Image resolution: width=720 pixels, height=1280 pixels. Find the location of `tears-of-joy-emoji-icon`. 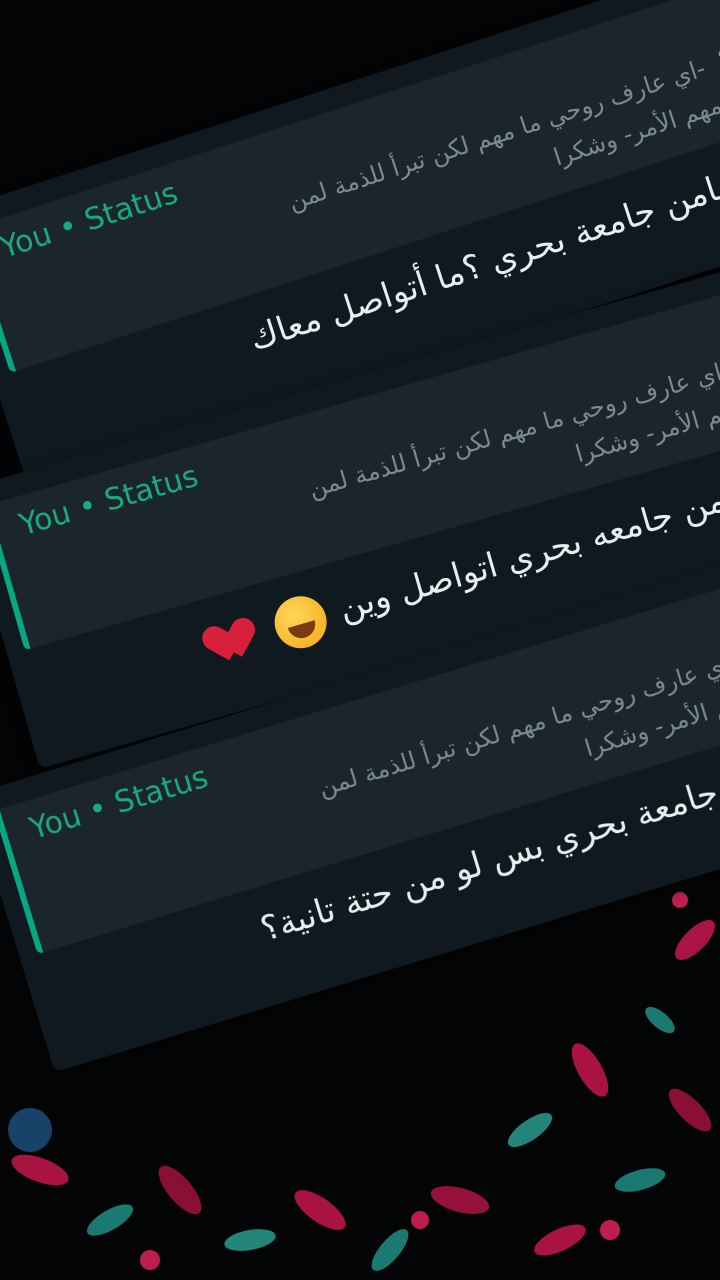

tears-of-joy-emoji-icon is located at coordinates (301, 622).